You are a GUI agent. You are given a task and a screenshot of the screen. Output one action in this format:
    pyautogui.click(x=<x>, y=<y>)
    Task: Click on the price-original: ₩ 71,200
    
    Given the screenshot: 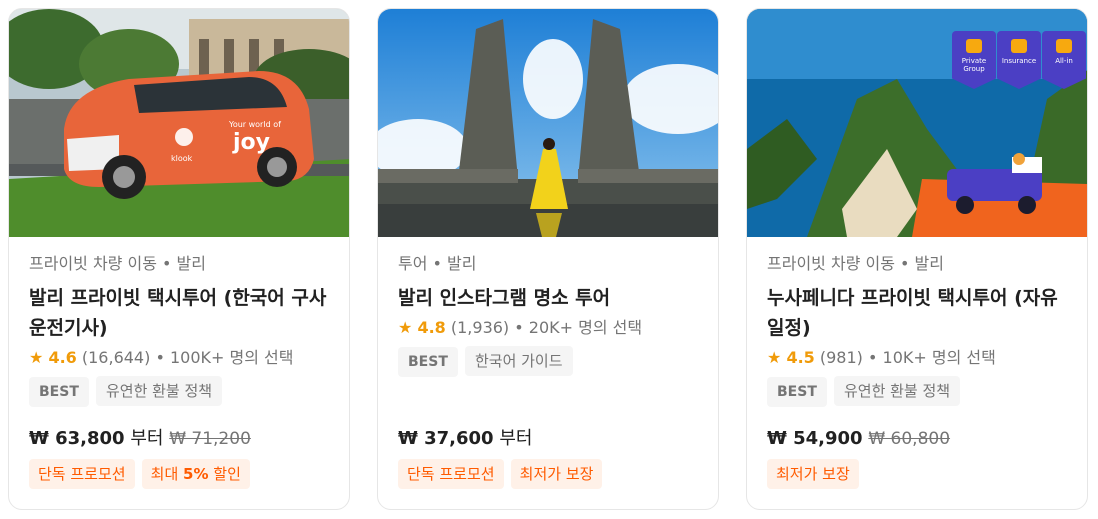 What is the action you would take?
    pyautogui.click(x=210, y=439)
    